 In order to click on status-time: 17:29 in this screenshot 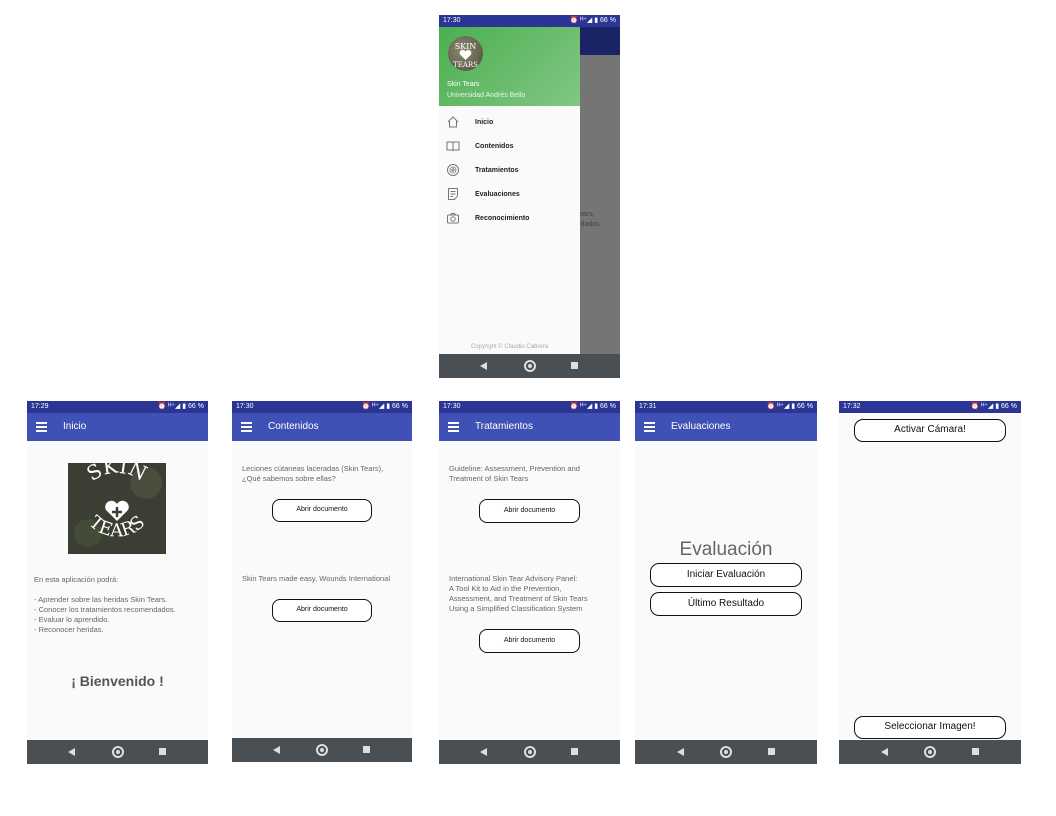, I will do `click(40, 406)`.